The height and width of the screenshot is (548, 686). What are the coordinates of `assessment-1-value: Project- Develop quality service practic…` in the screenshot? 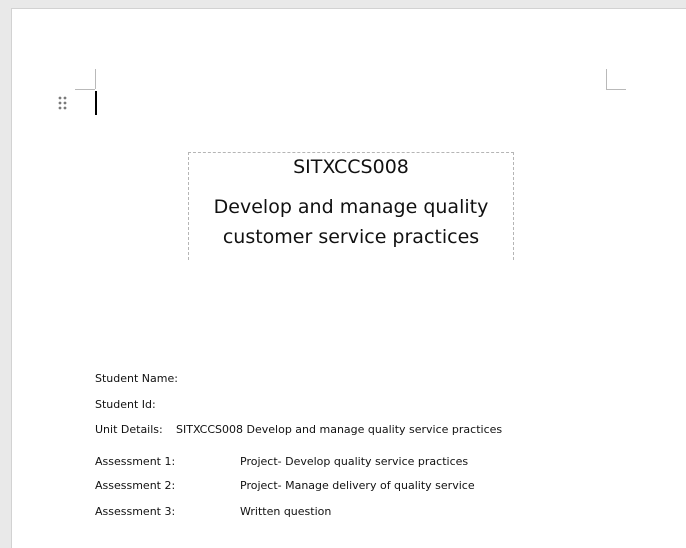 It's located at (354, 461).